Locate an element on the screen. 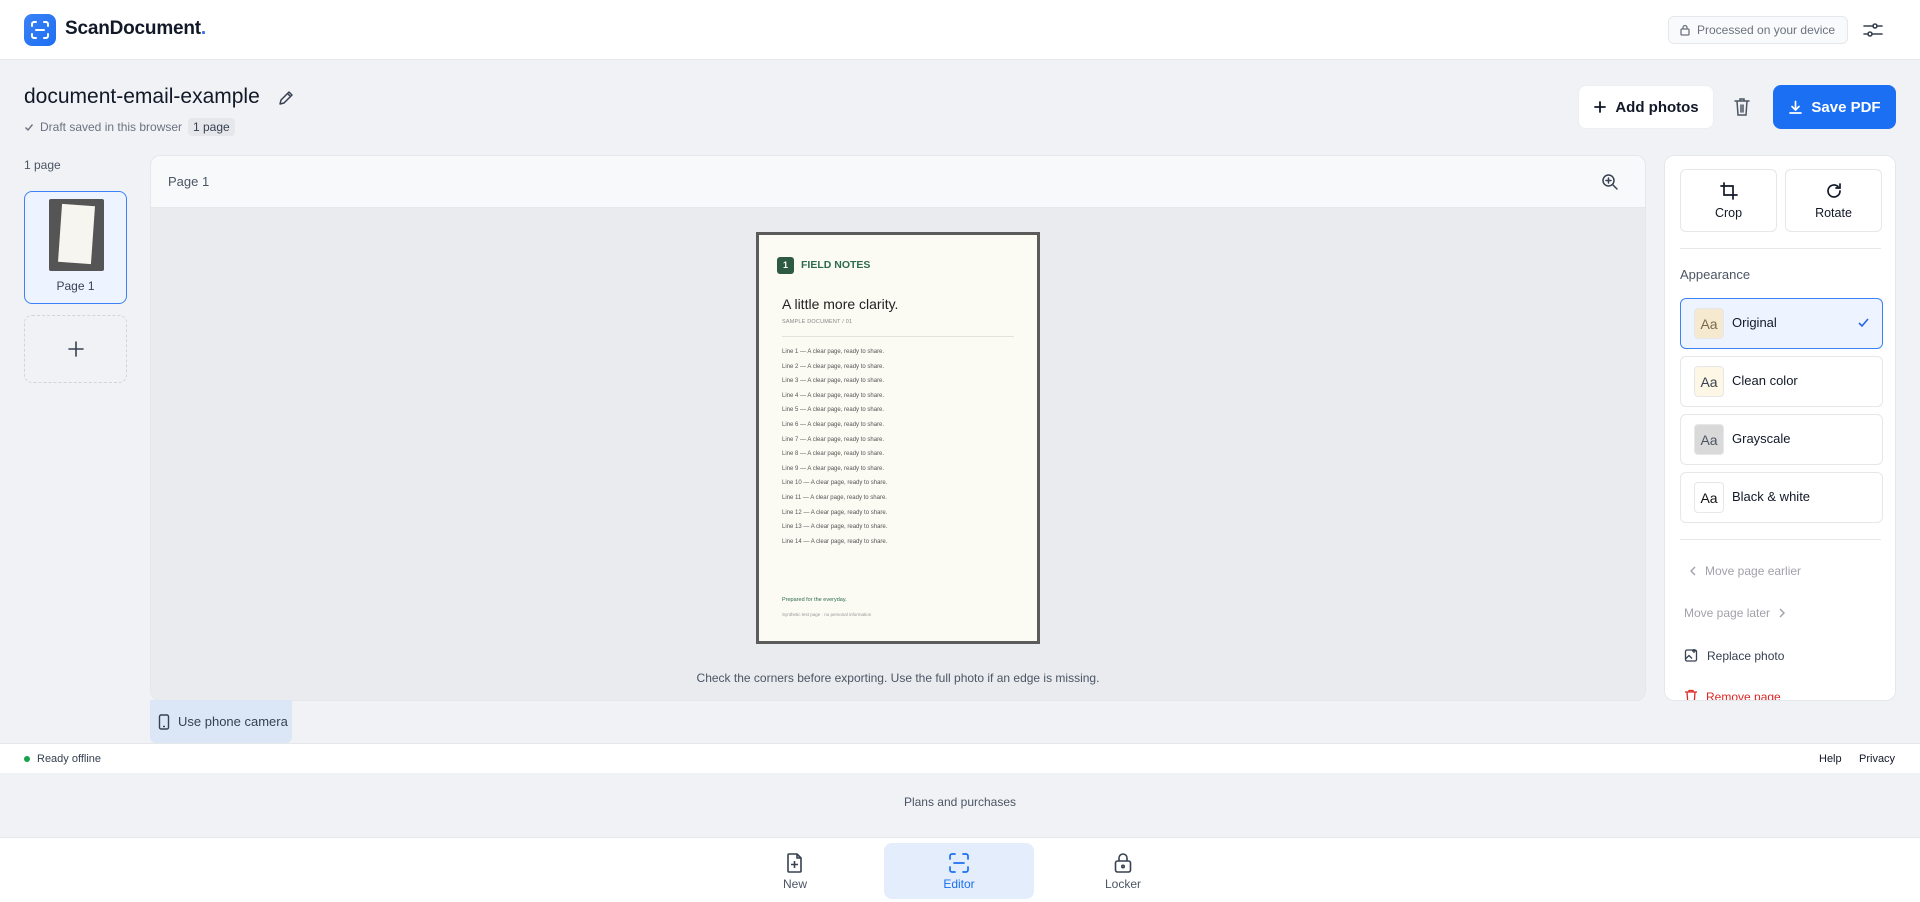 Image resolution: width=1920 pixels, height=902 pixels. delete-document-trash-icon is located at coordinates (1742, 107).